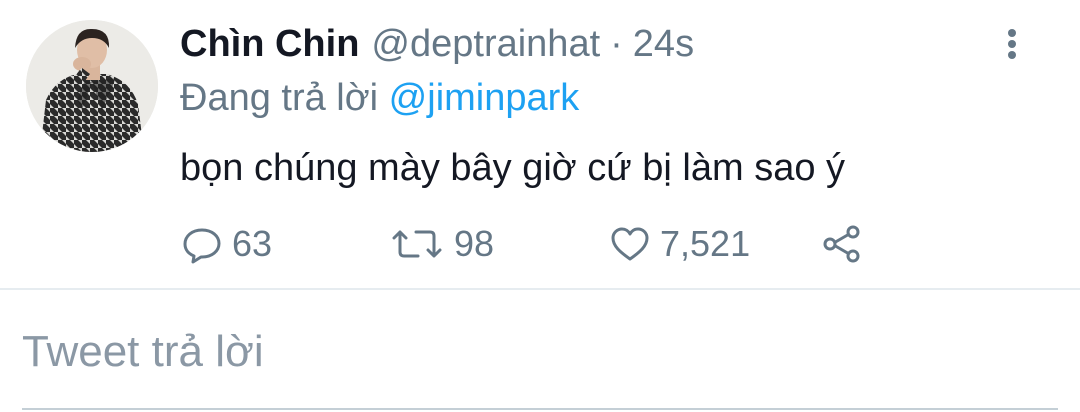 The width and height of the screenshot is (1080, 412). What do you see at coordinates (474, 243) in the screenshot?
I see `retweet-count: 98` at bounding box center [474, 243].